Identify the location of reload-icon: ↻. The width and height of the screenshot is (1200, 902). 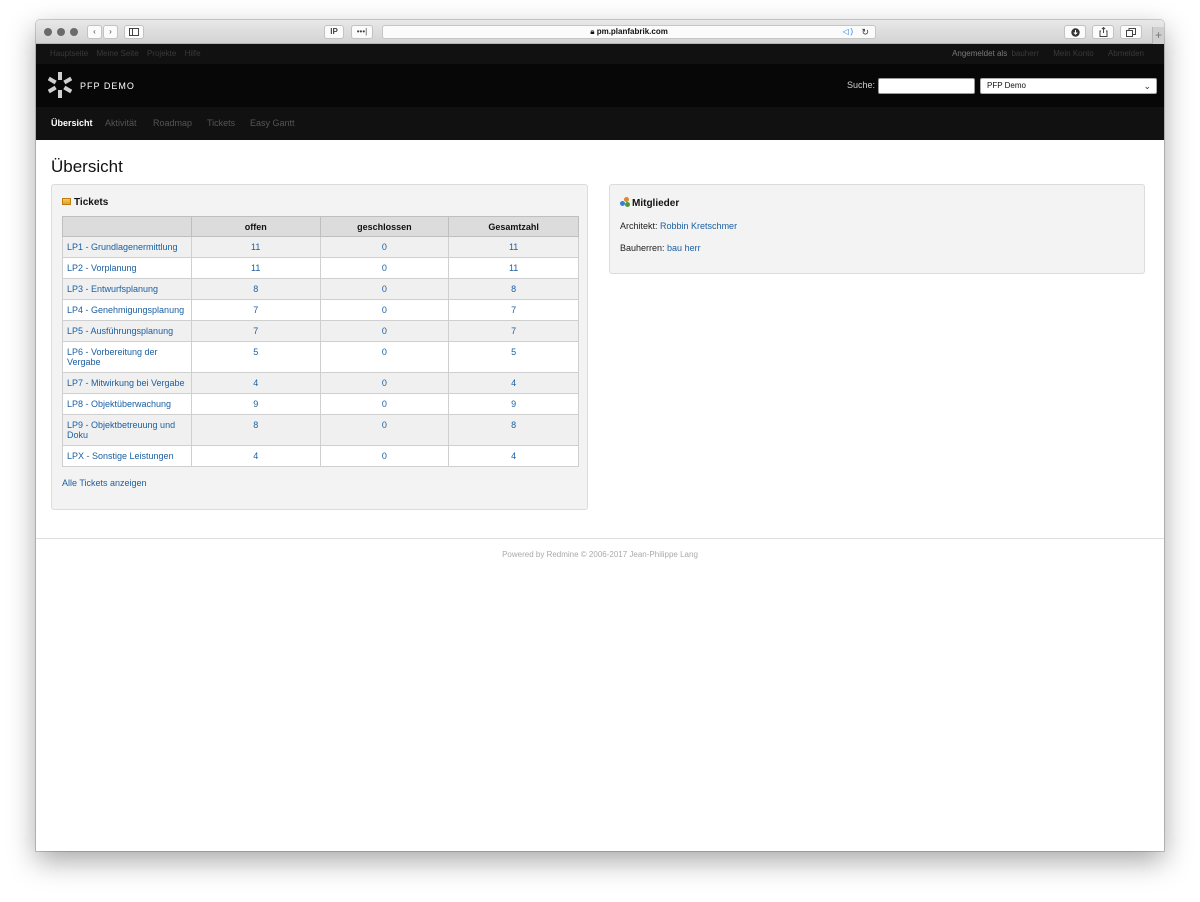
(865, 32).